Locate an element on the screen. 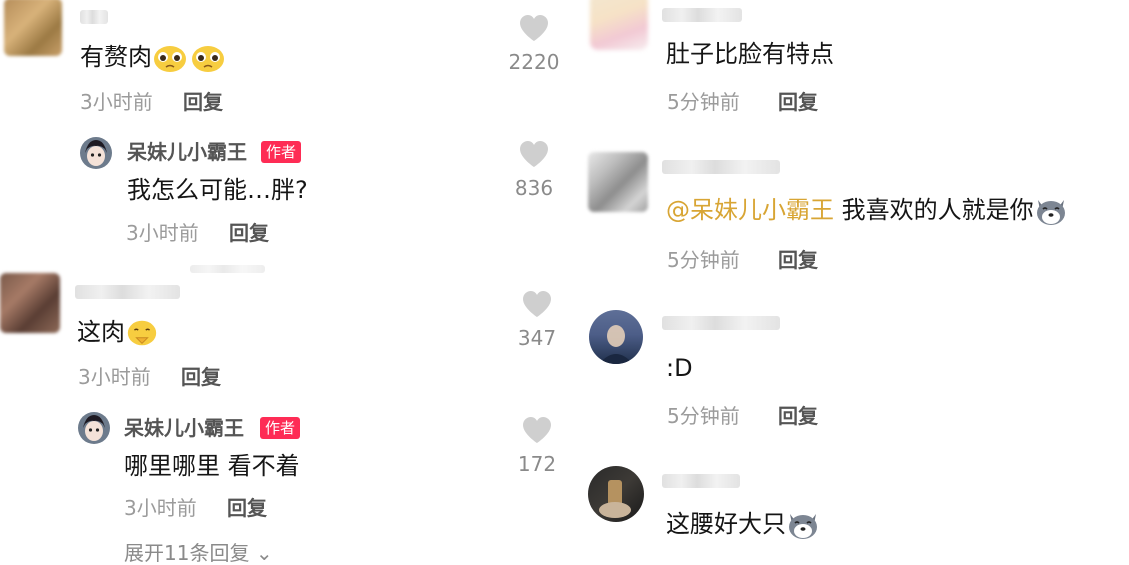 The image size is (1129, 565). comment-text: :D is located at coordinates (679, 368).